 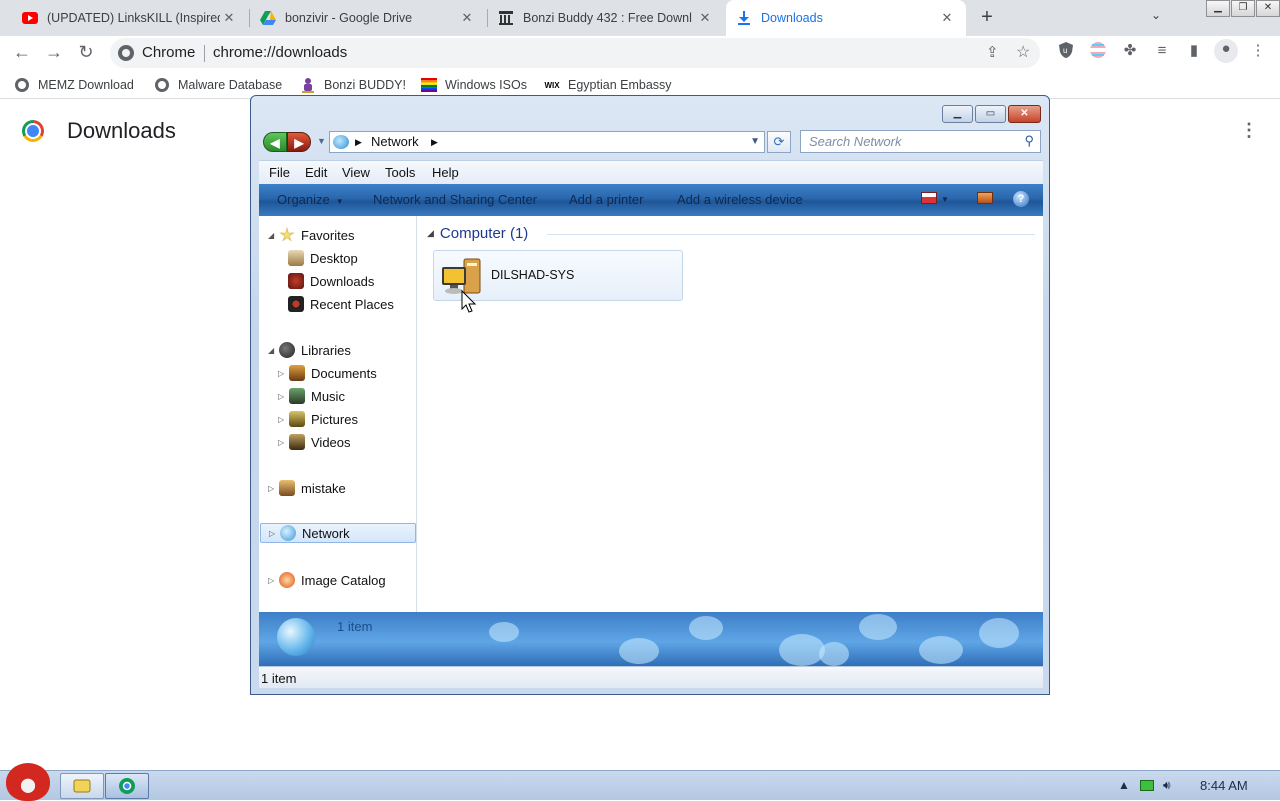 What do you see at coordinates (327, 580) in the screenshot?
I see `nav-image-catalog: ▷ Image Catalog` at bounding box center [327, 580].